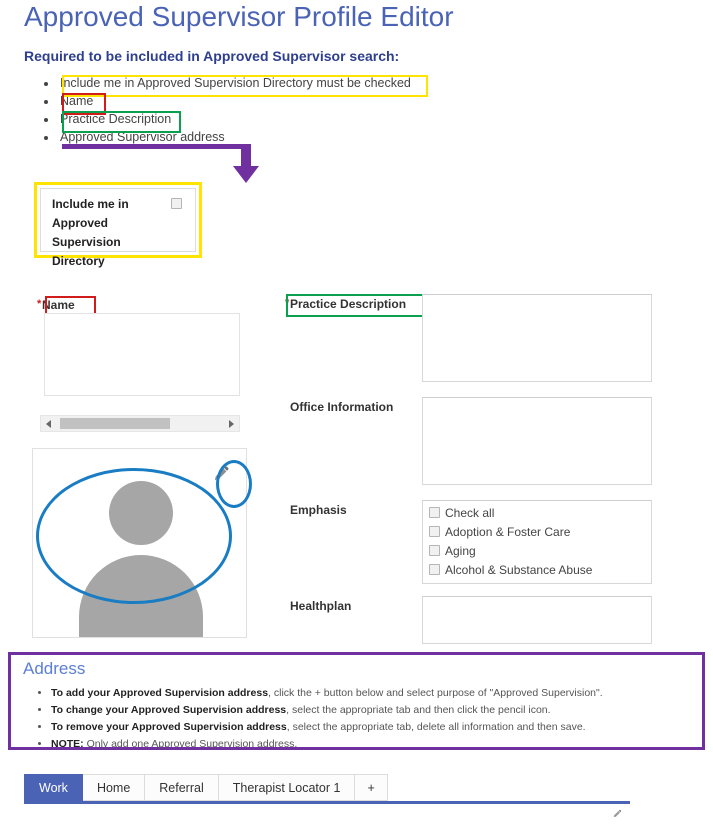 The width and height of the screenshot is (713, 824). Describe the element at coordinates (182, 787) in the screenshot. I see `tab-referral: Referral` at that location.